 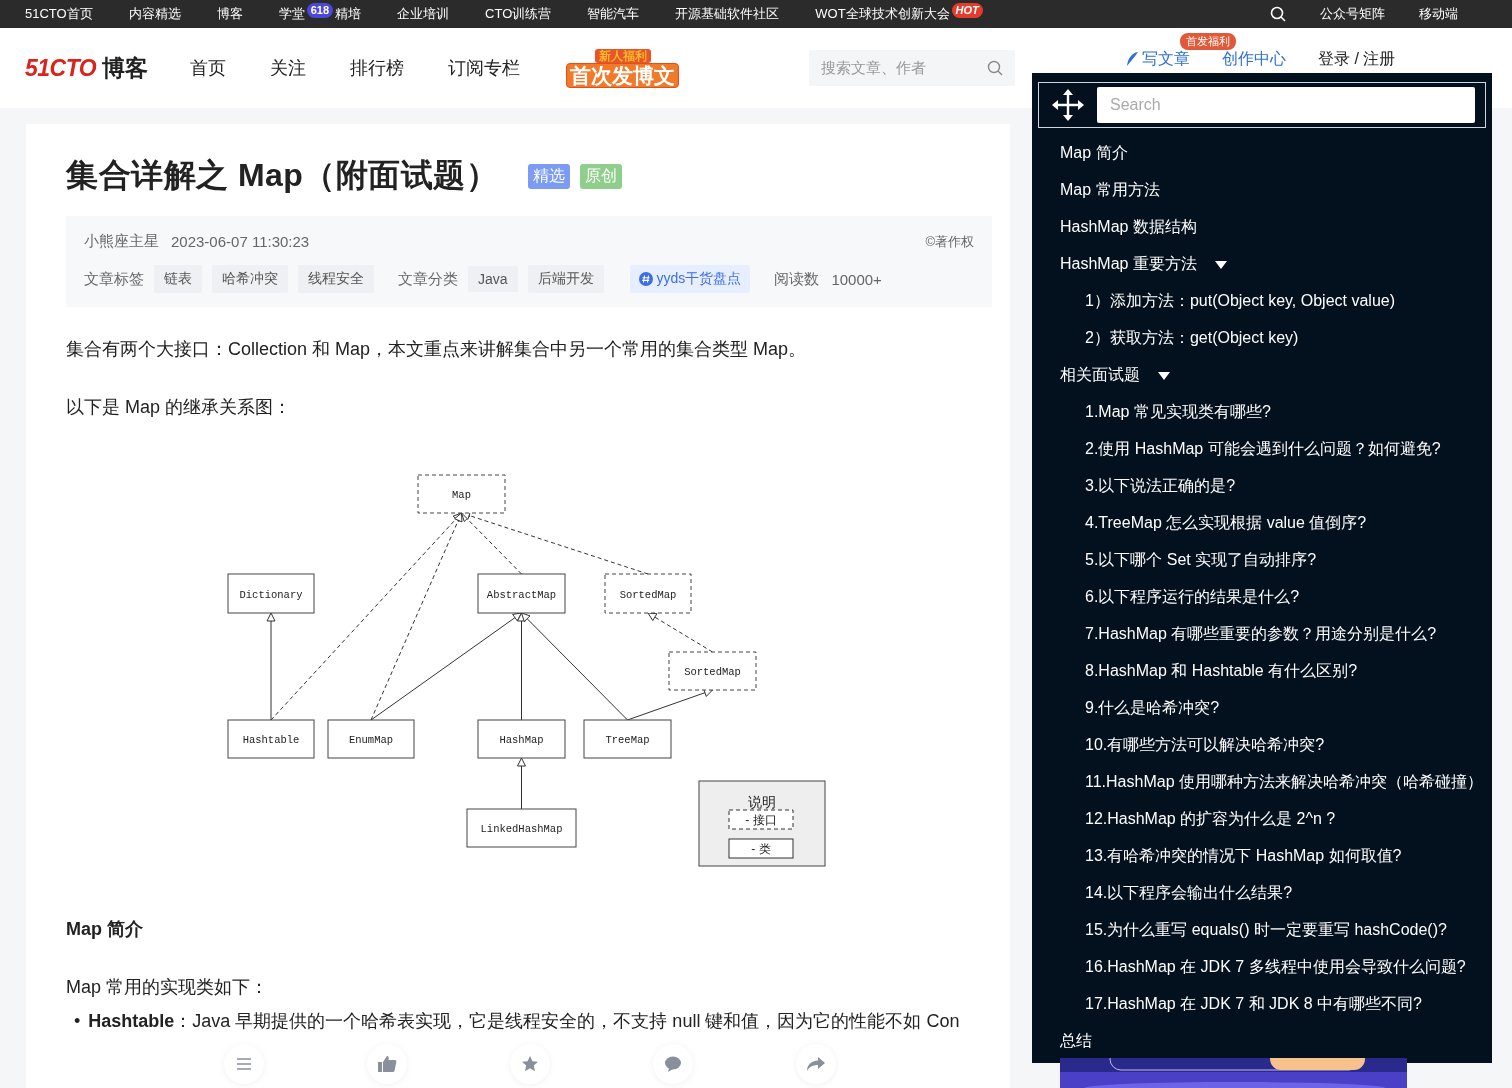 What do you see at coordinates (1100, 375) in the screenshot?
I see `toc-item: 相关面试题` at bounding box center [1100, 375].